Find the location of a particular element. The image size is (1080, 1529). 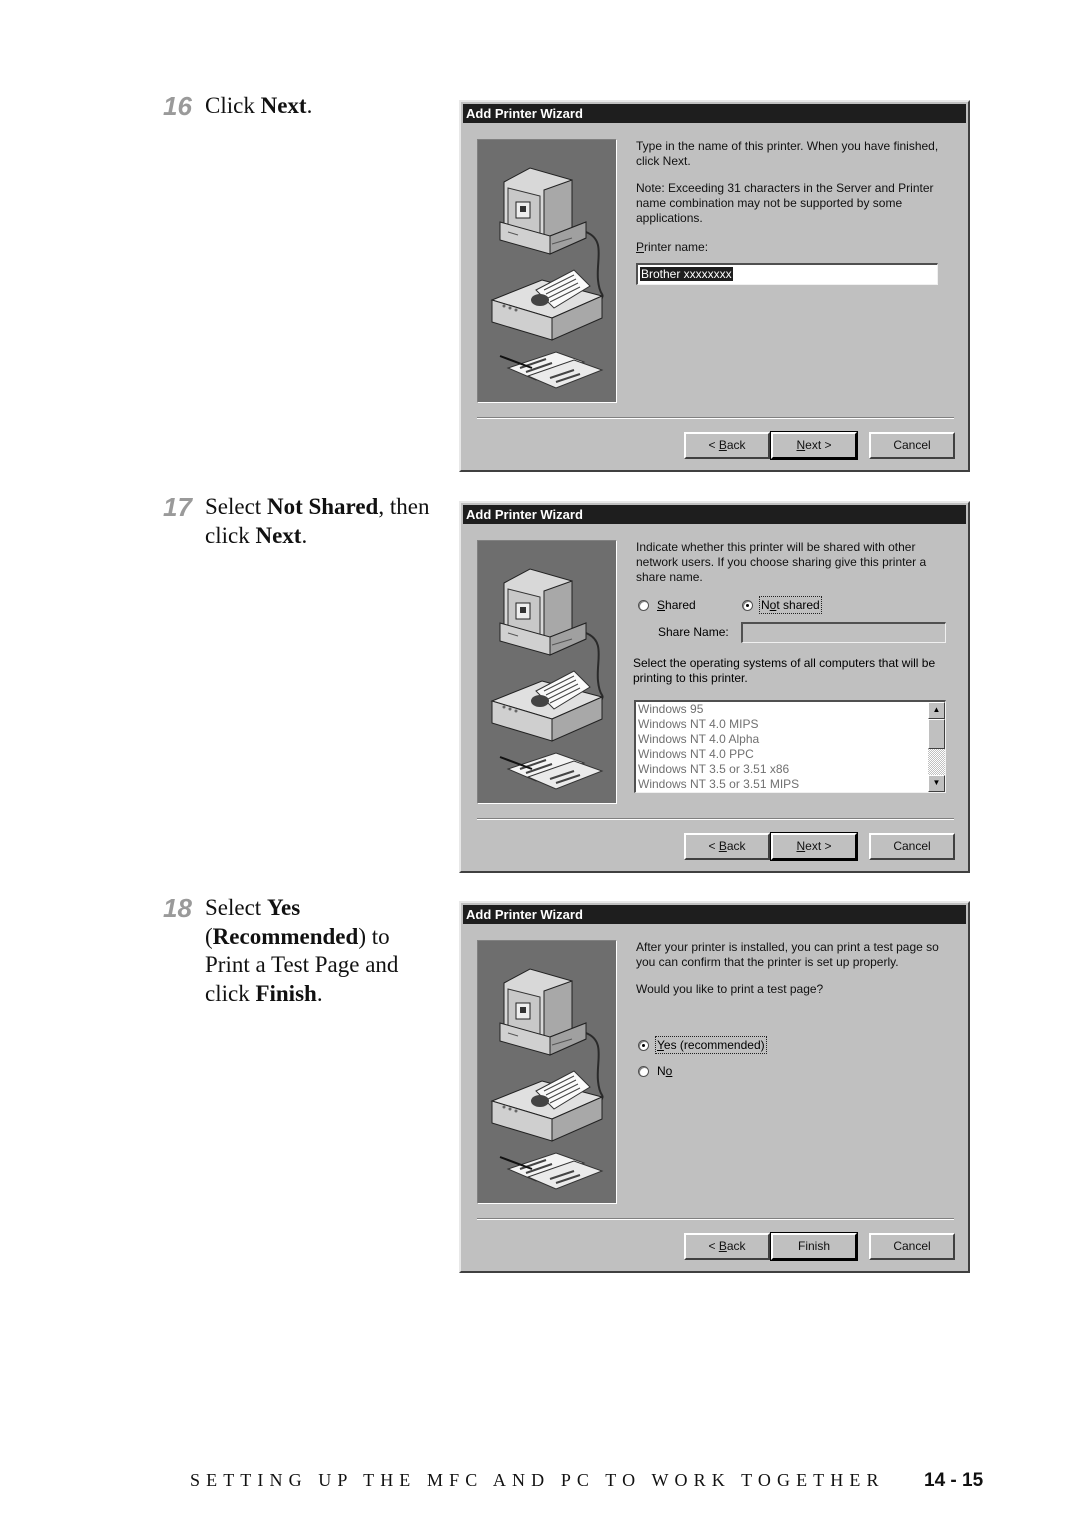

accelerator-key: S is located at coordinates (661, 605).